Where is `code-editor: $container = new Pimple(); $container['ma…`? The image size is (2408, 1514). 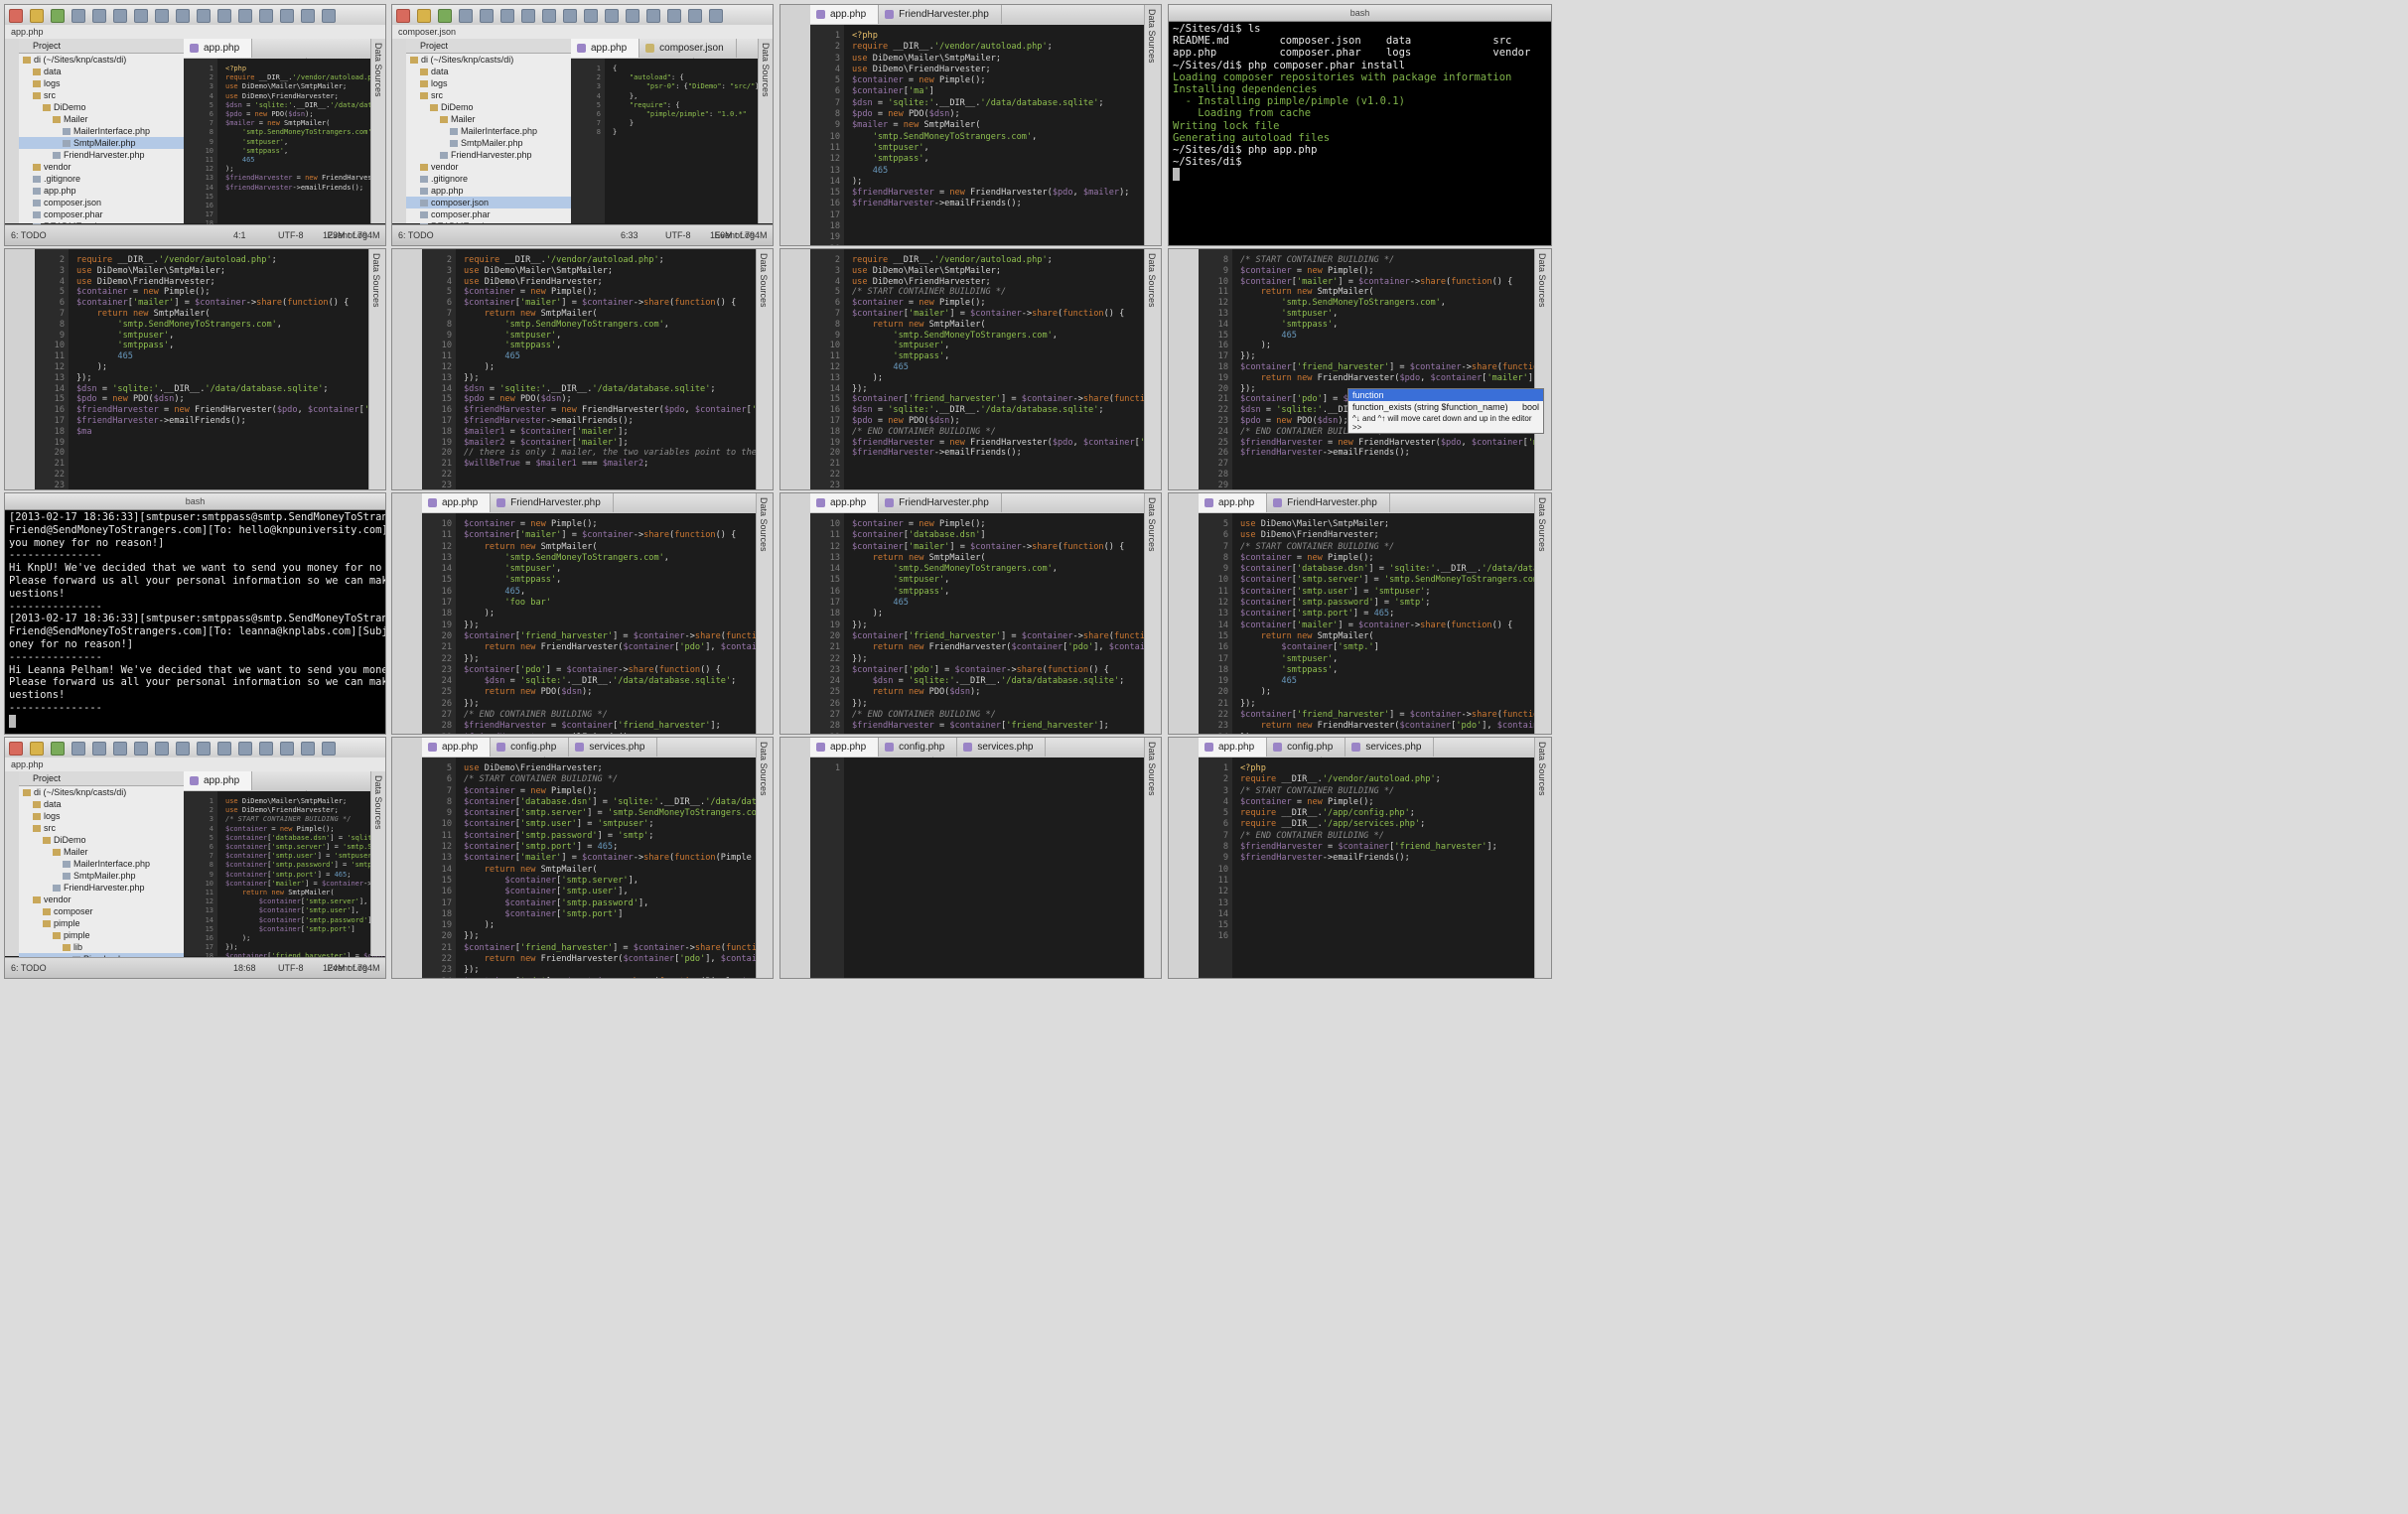
code-editor: $container = new Pimple(); $container['ma… is located at coordinates (614, 623).